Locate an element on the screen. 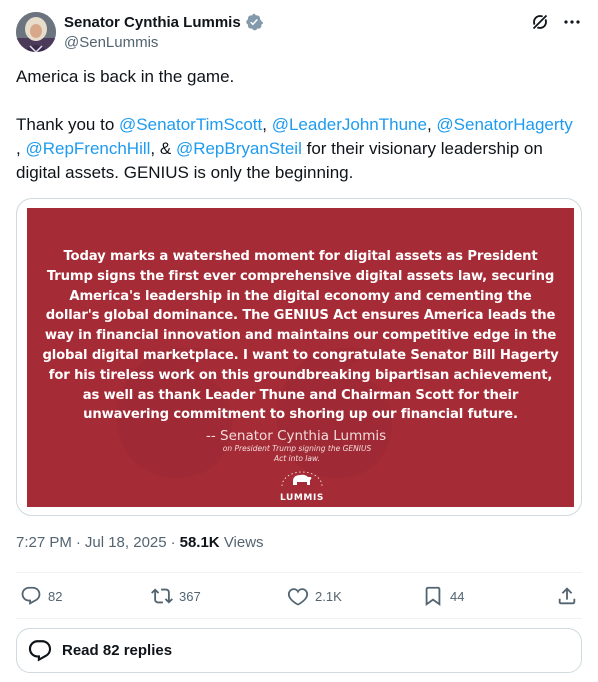 The width and height of the screenshot is (598, 682). views-label: Views is located at coordinates (243, 542).